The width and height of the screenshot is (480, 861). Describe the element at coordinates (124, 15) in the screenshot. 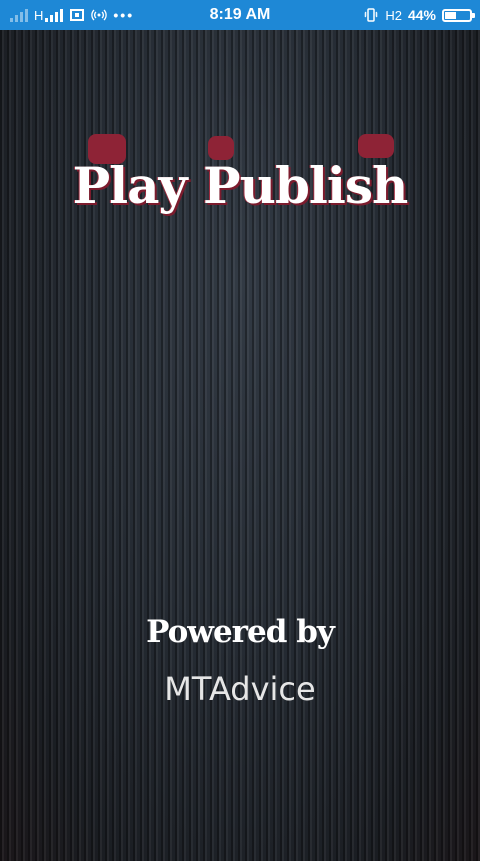

I see `more-notifications-icon: •••` at that location.